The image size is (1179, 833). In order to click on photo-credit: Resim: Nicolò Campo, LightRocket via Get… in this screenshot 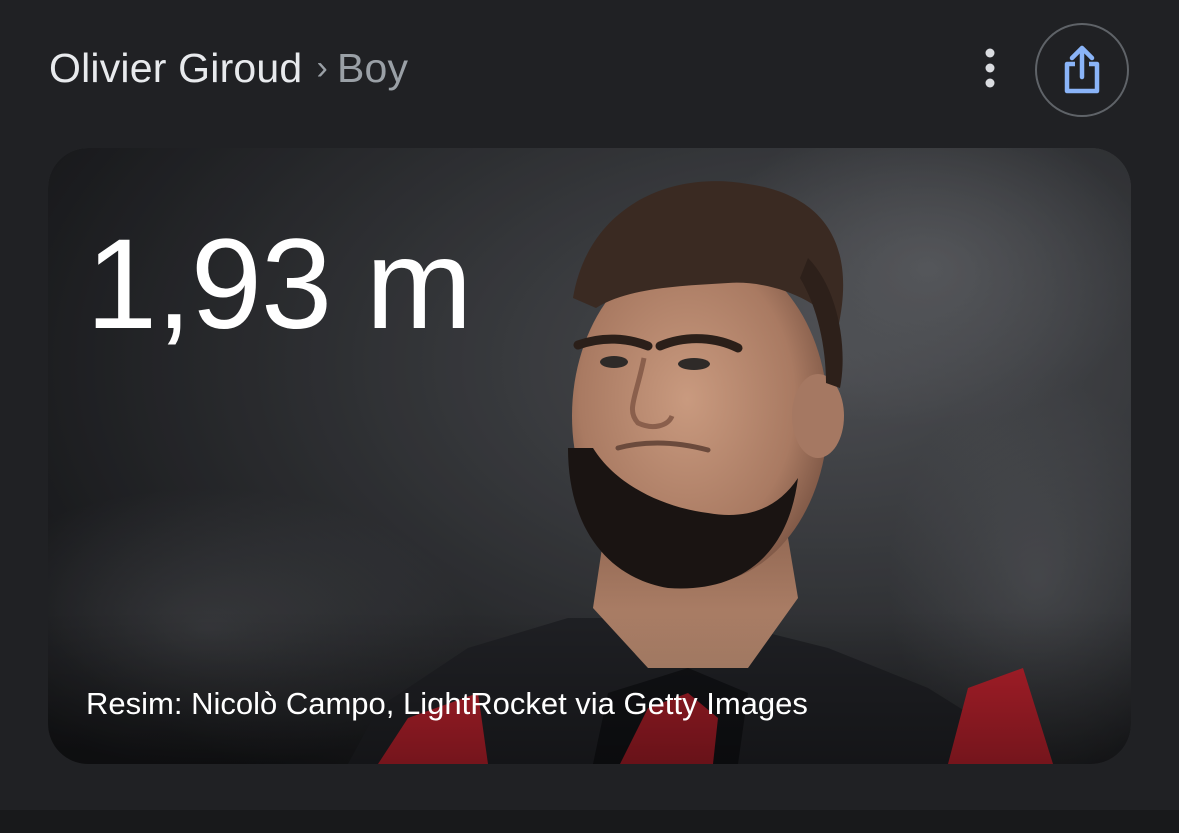, I will do `click(447, 703)`.